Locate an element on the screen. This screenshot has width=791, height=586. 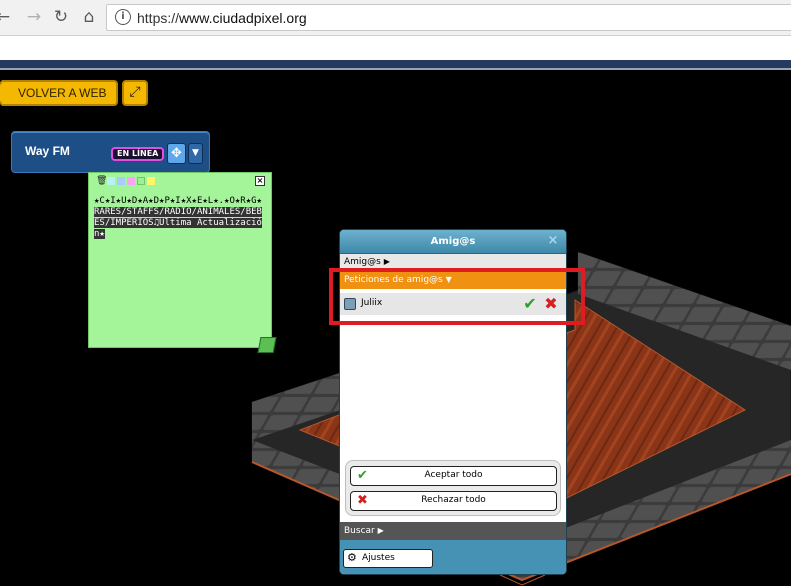
color-swatch-green is located at coordinates (141, 181).